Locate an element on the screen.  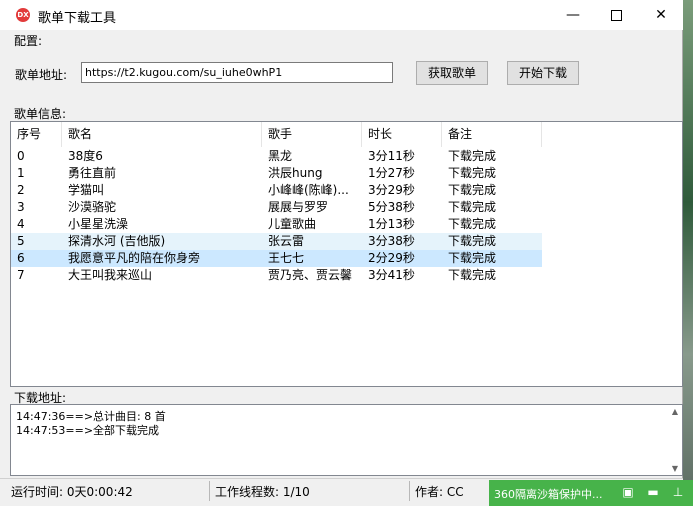
table-header: 序号 歌名 歌手 时长 备注 is located at coordinates (346, 134).